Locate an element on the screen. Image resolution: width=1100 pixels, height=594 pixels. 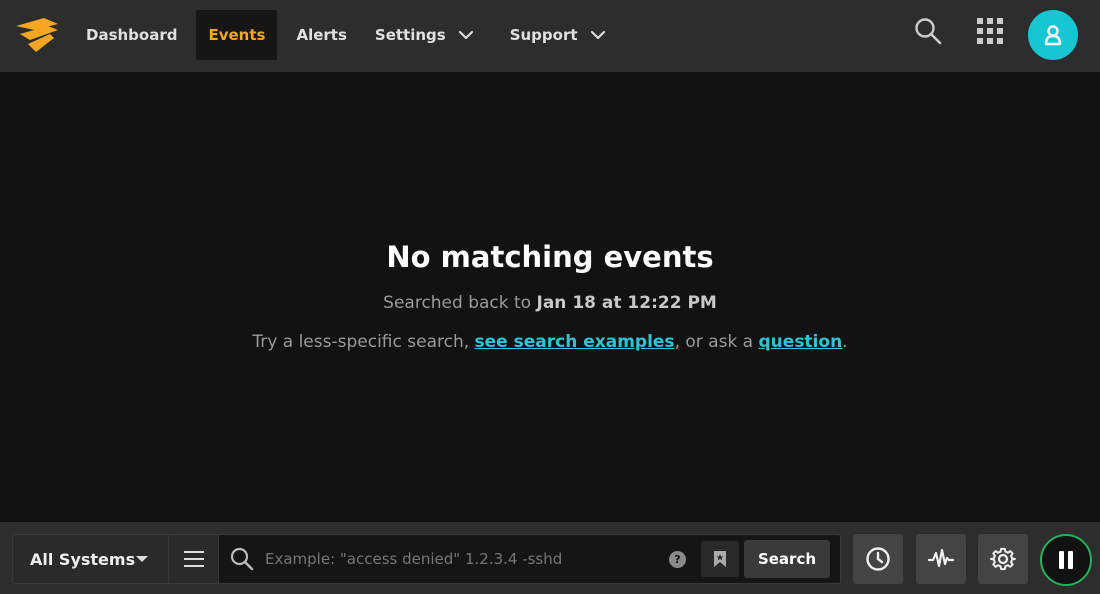
empty-title: No matching events is located at coordinates (550, 257).